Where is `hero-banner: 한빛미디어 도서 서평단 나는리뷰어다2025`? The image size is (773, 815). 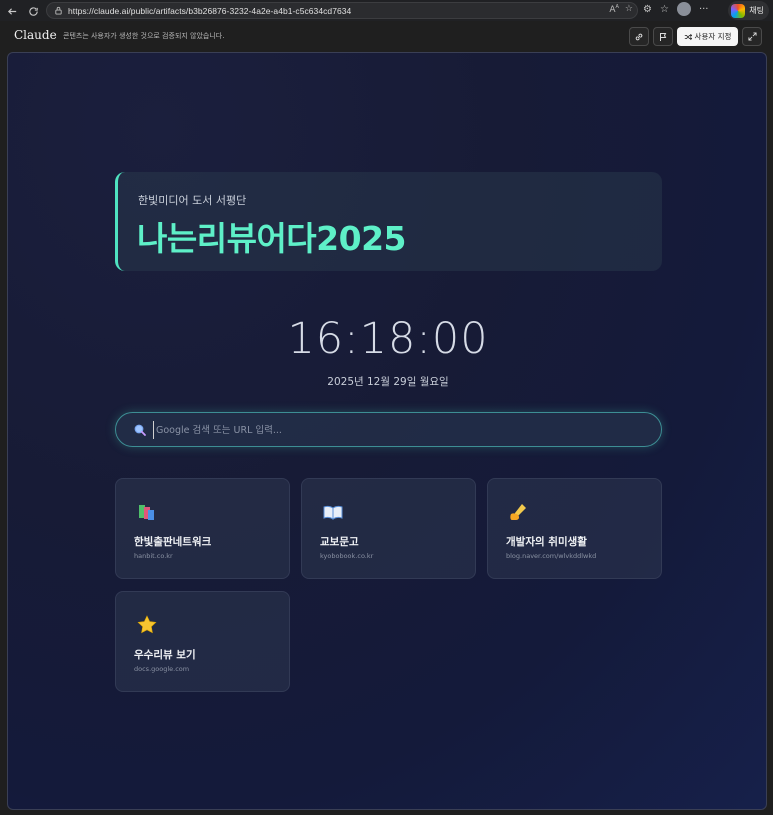 hero-banner: 한빛미디어 도서 서평단 나는리뷰어다2025 is located at coordinates (388, 221).